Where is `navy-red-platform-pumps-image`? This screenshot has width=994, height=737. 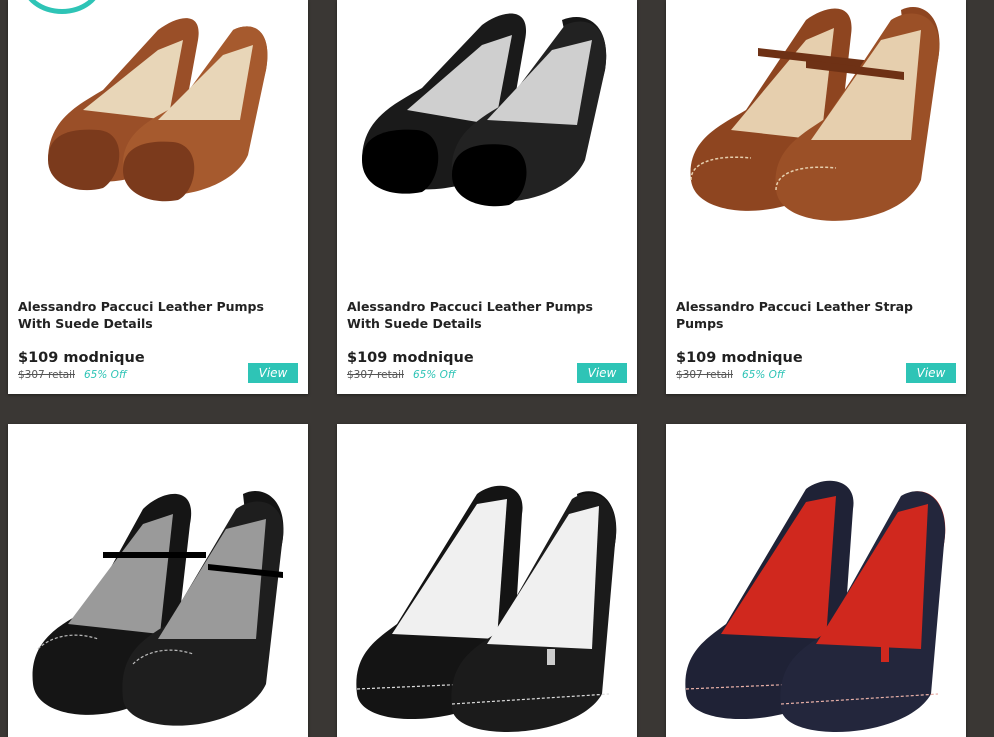 navy-red-platform-pumps-image is located at coordinates (815, 606).